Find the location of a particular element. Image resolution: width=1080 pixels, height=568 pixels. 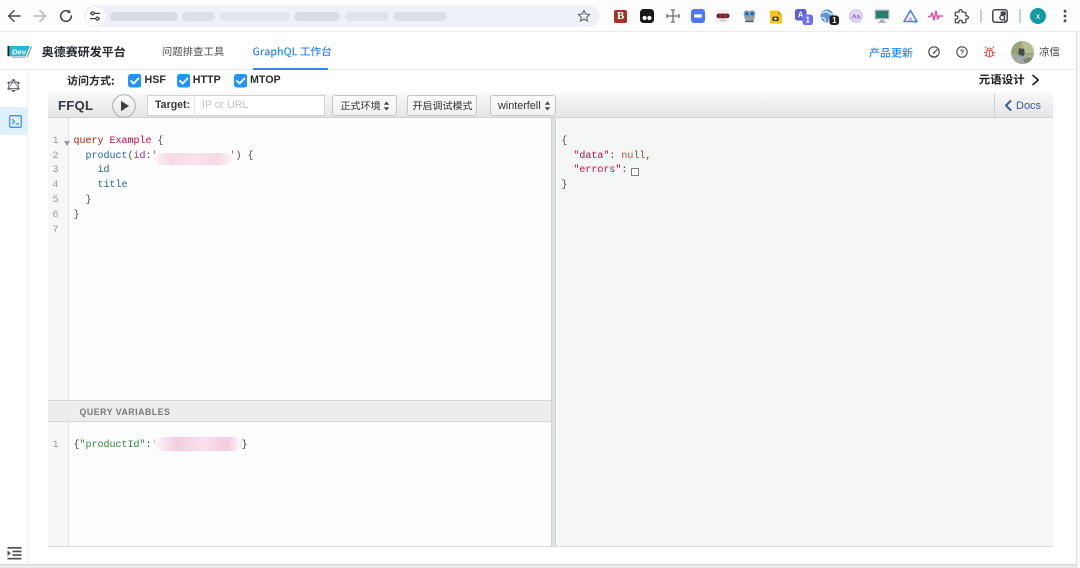

svg-text: A is located at coordinates (911, 20).